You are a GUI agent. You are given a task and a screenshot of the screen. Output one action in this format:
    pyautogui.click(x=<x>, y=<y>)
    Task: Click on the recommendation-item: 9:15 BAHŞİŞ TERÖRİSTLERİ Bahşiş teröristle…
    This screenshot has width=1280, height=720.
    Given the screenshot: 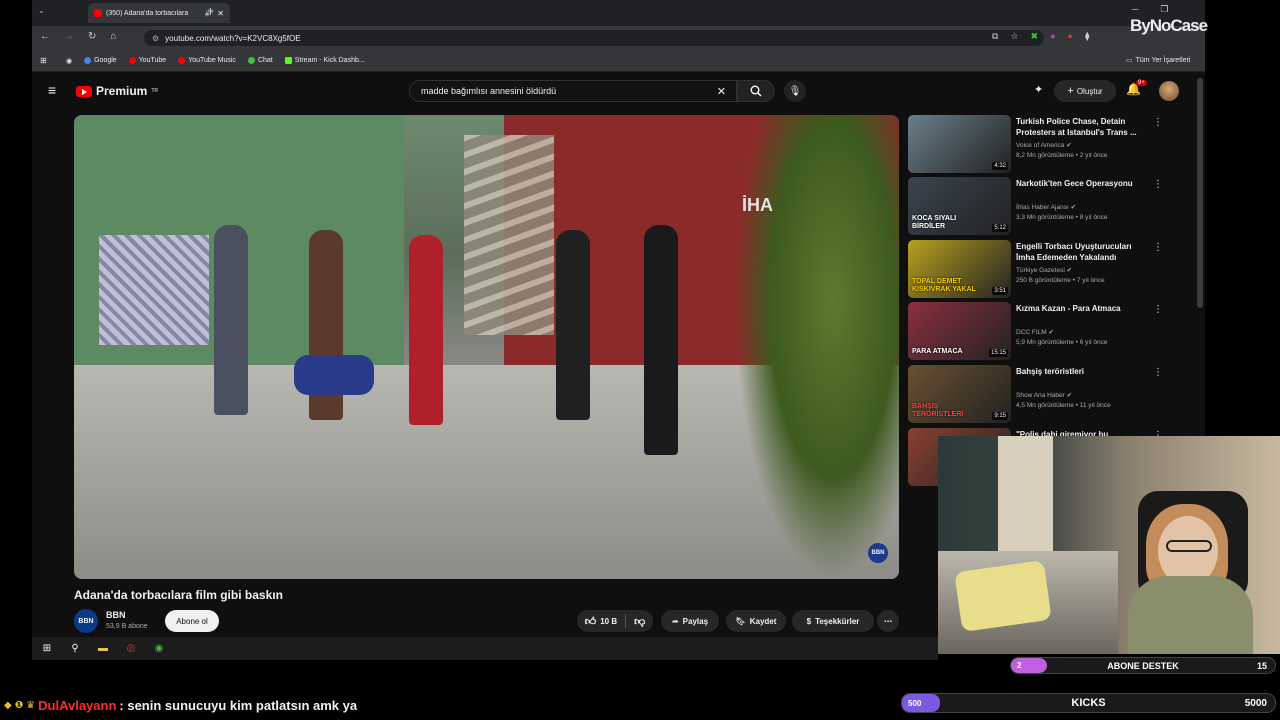 What is the action you would take?
    pyautogui.click(x=1035, y=394)
    